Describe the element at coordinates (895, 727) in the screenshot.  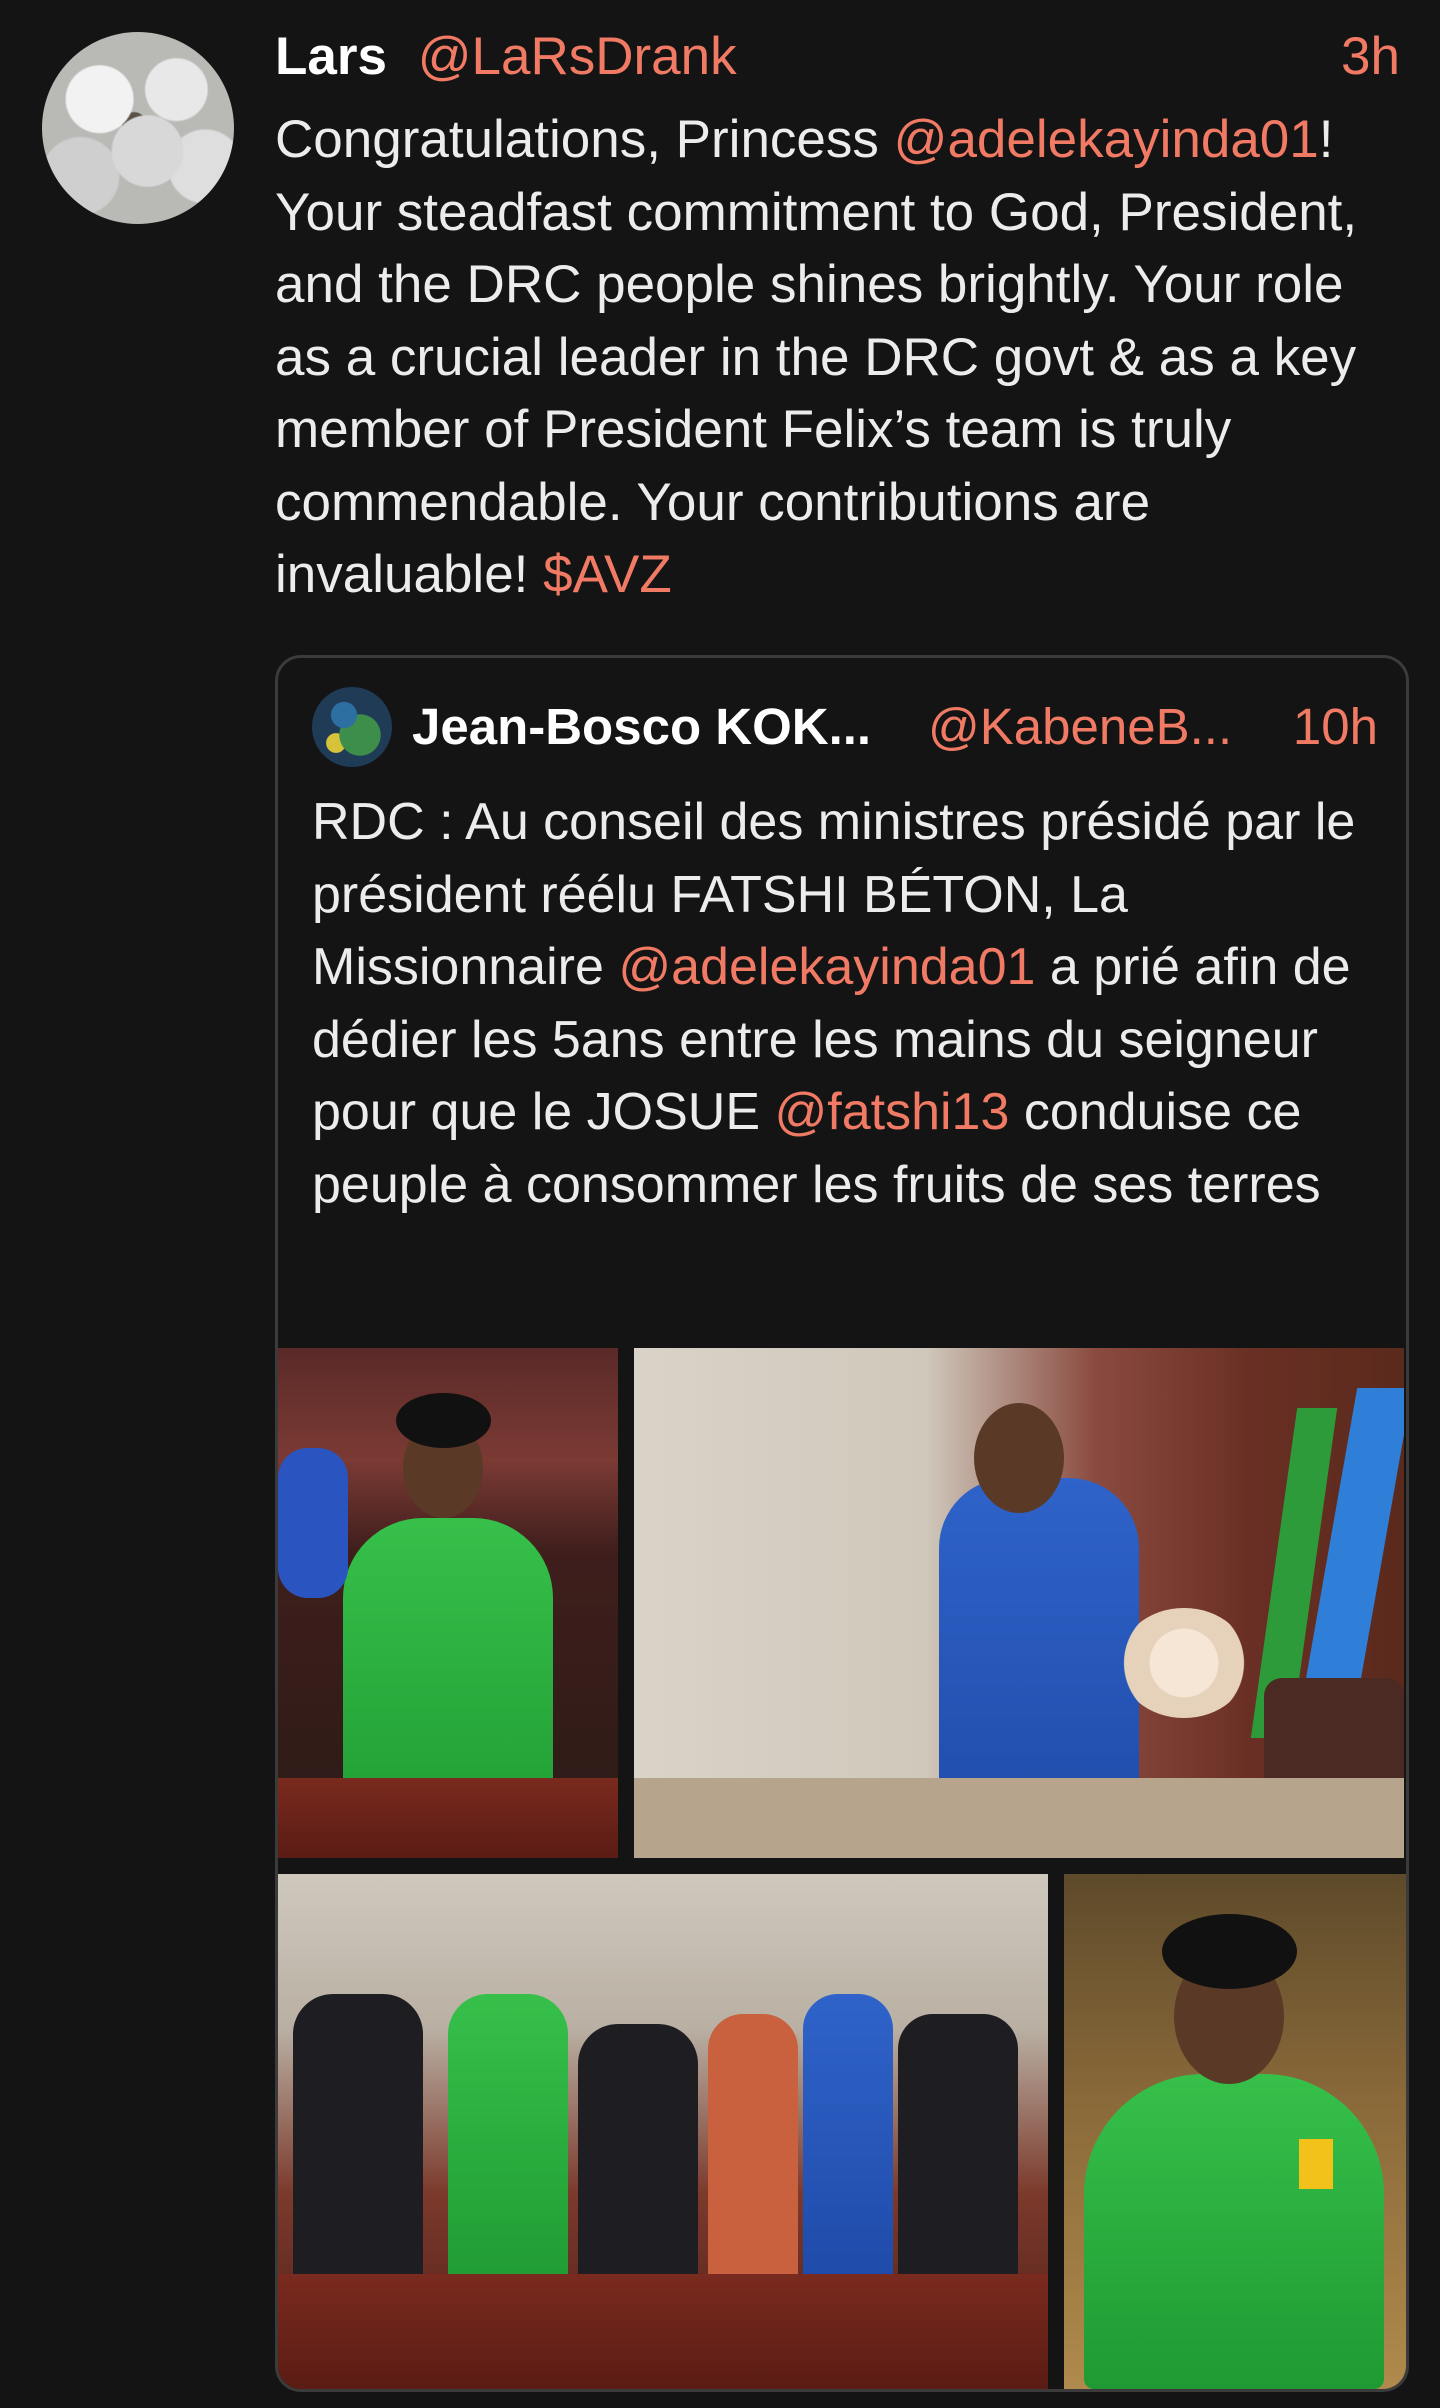
I see `quoted-header: Jean-Bosco KOK... @KabeneB... 10h` at that location.